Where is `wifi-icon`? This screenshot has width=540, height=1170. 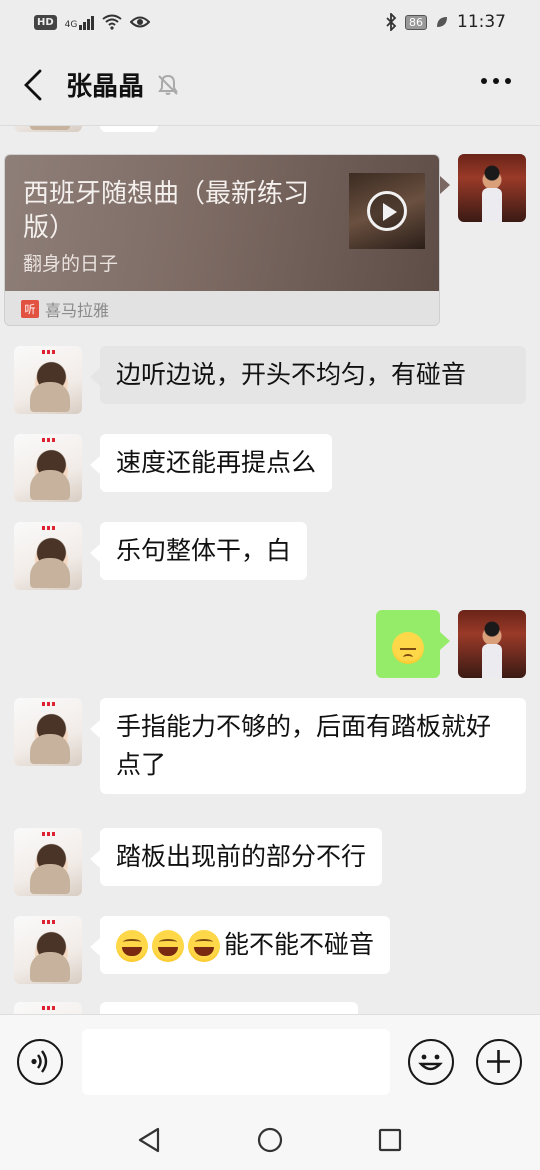
wifi-icon is located at coordinates (112, 22).